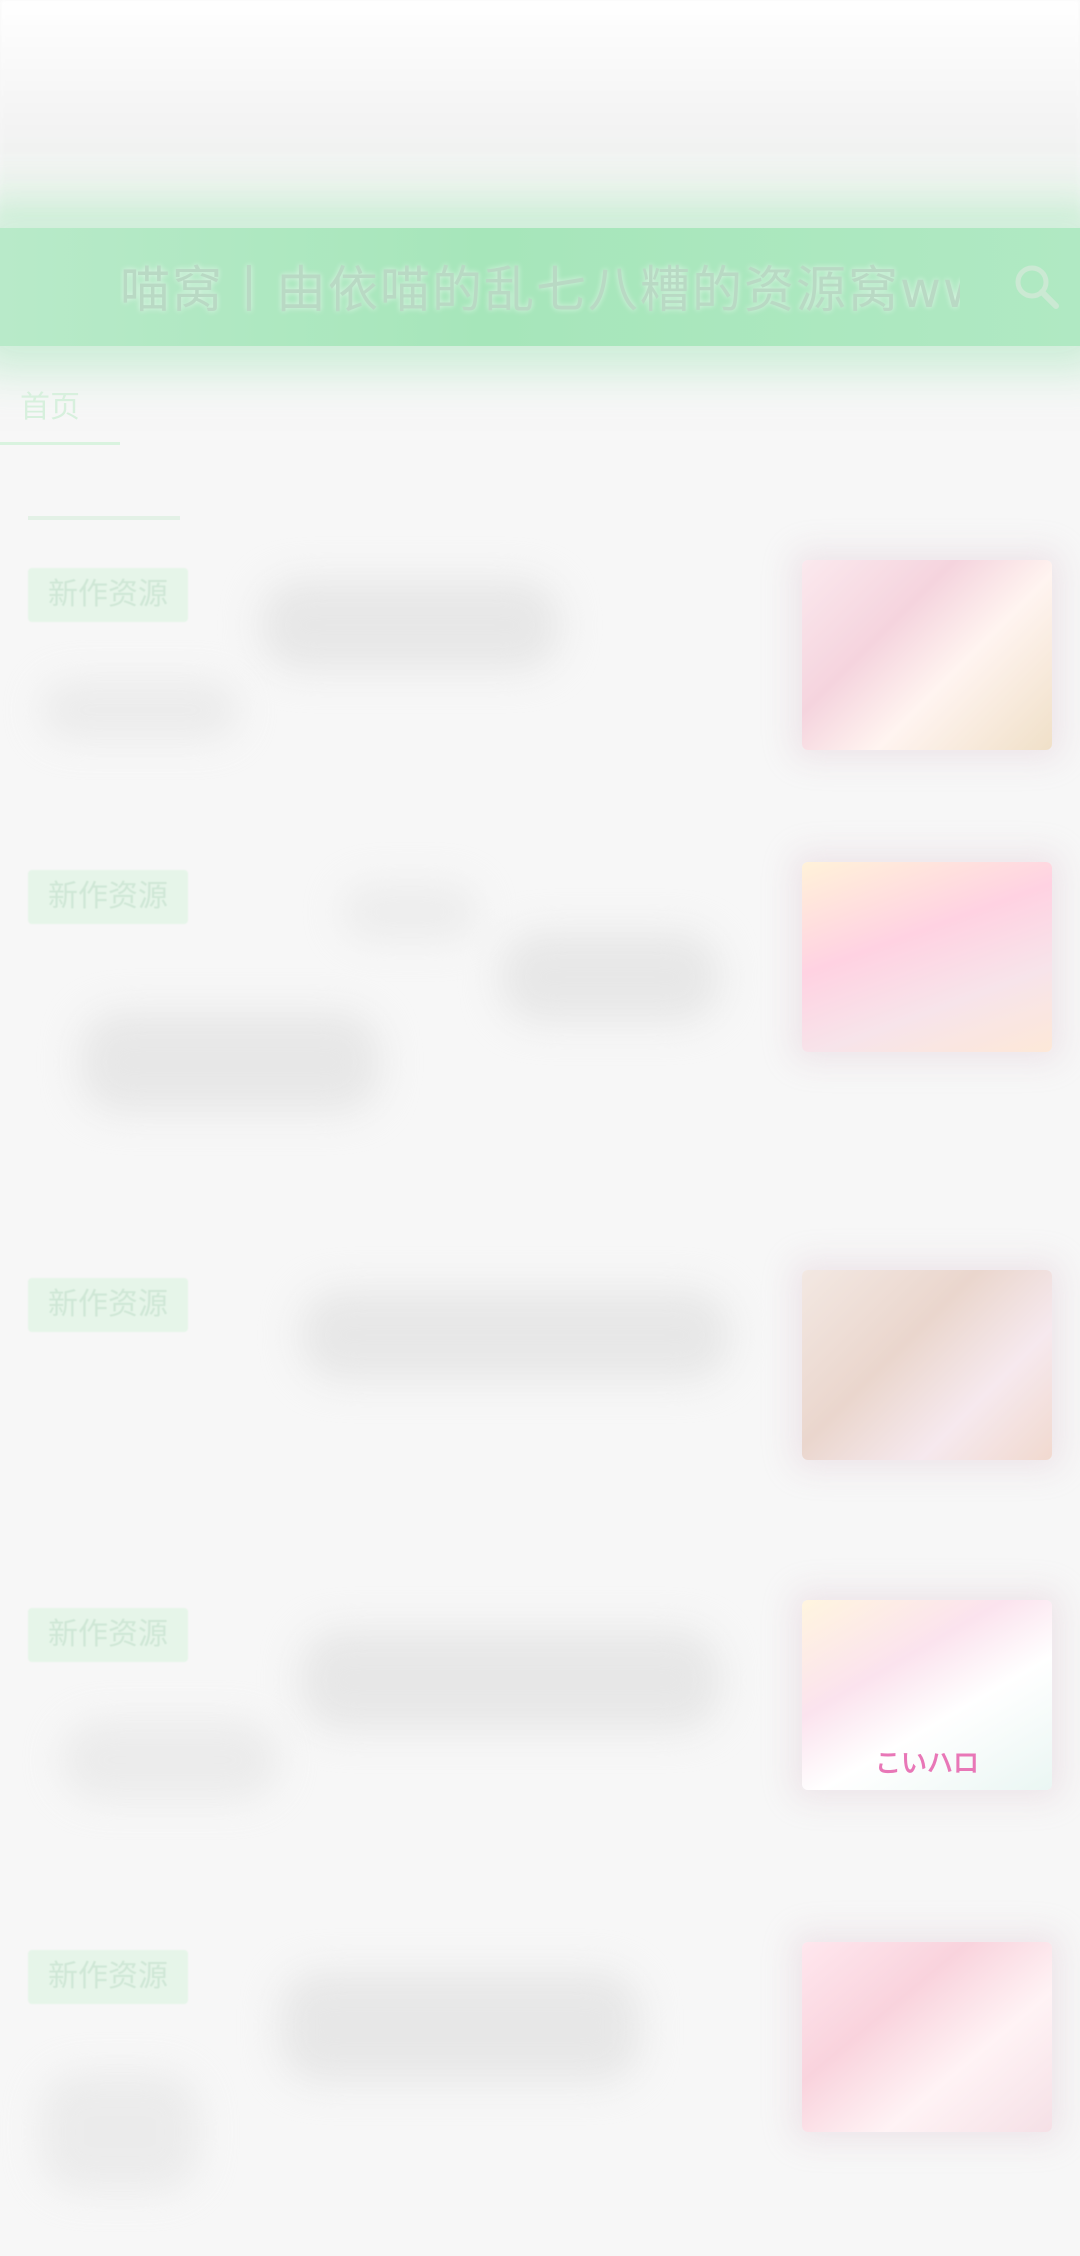 This screenshot has width=1080, height=2256. I want to click on search-icon, so click(1037, 287).